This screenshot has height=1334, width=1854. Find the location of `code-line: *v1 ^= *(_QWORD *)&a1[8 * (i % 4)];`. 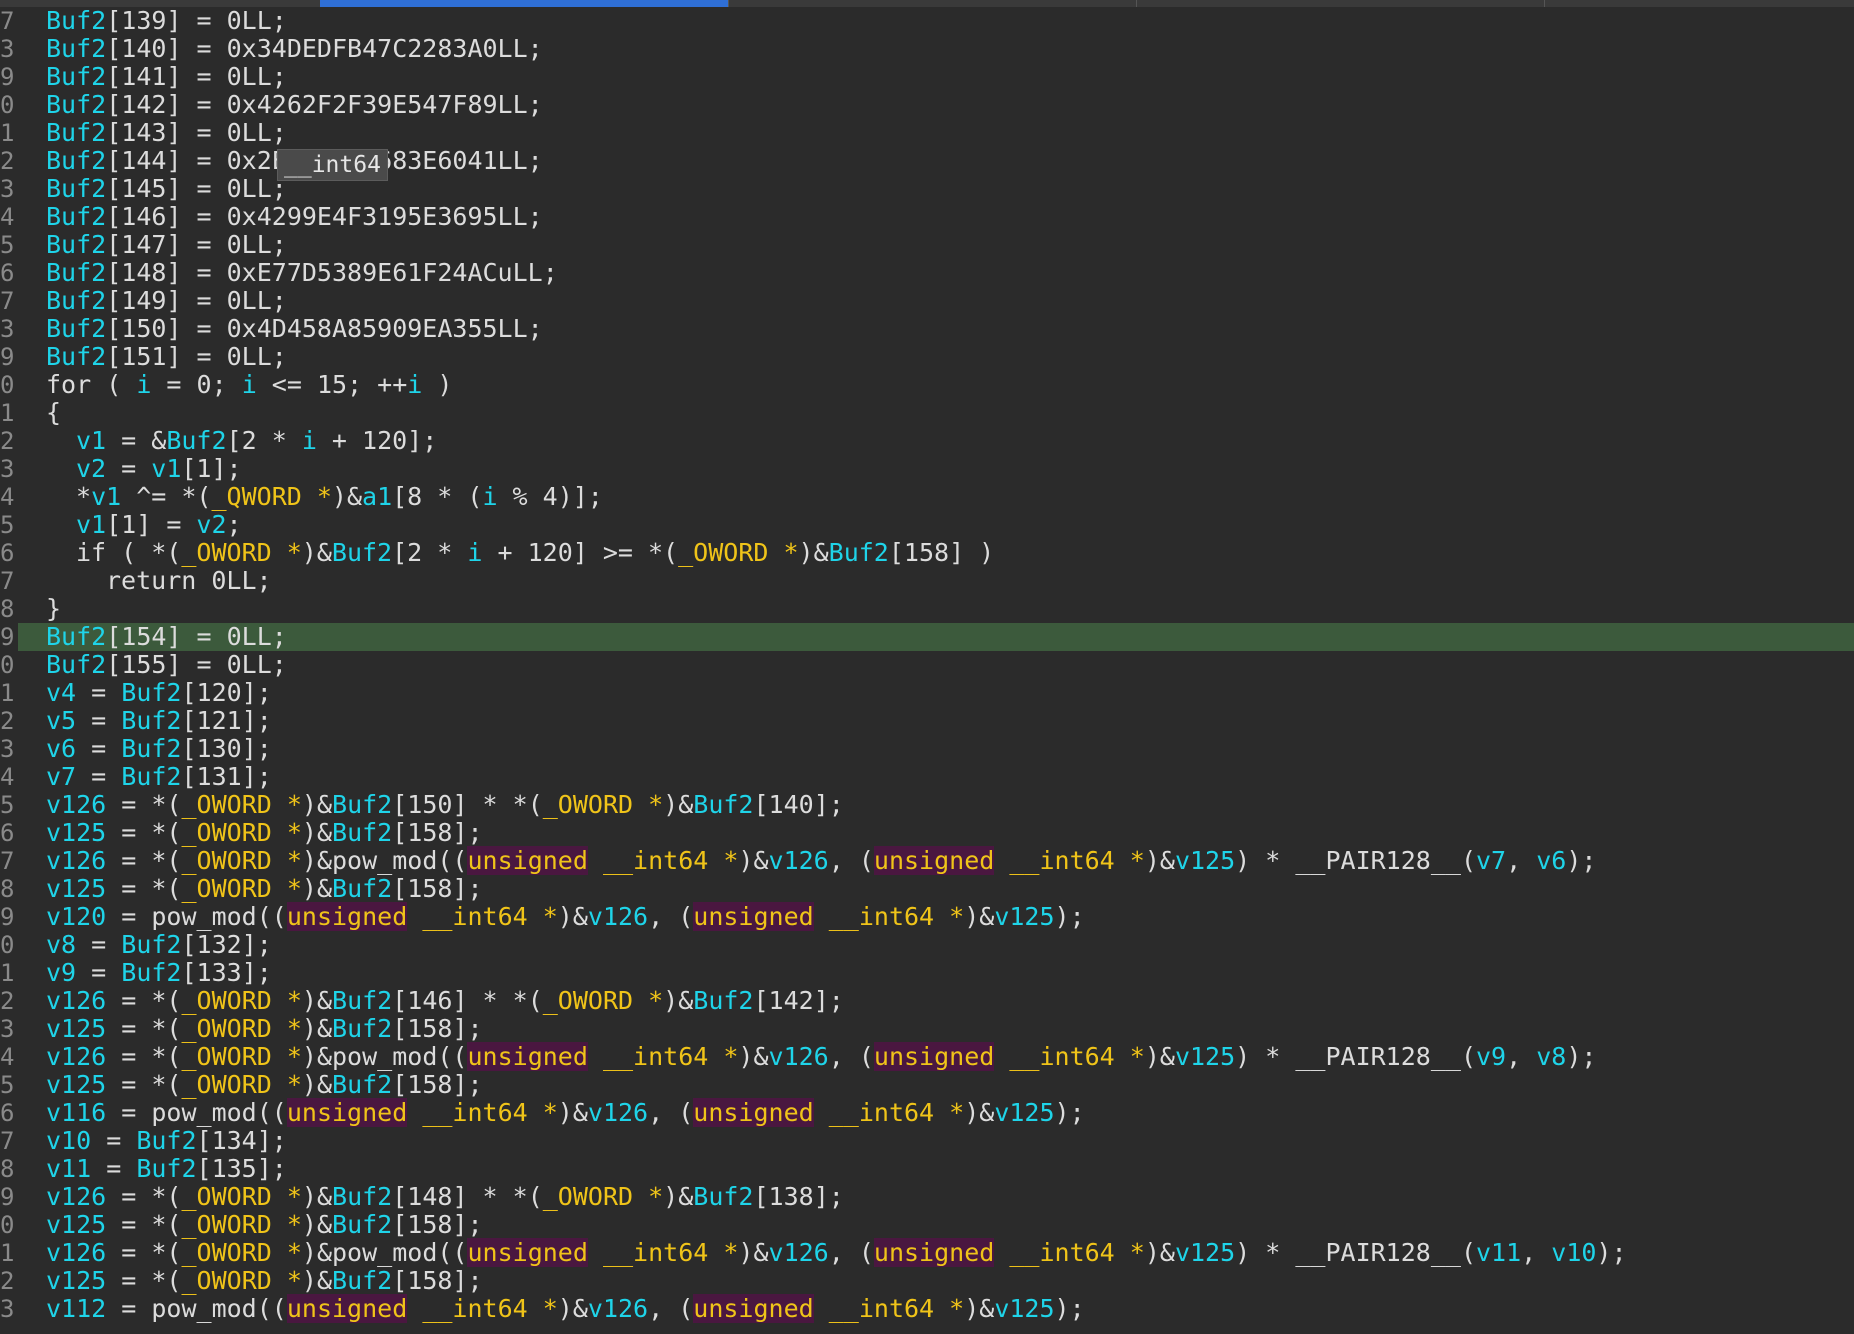

code-line: *v1 ^= *(_QWORD *)&a1[8 * (i % 4)]; is located at coordinates (936, 497).